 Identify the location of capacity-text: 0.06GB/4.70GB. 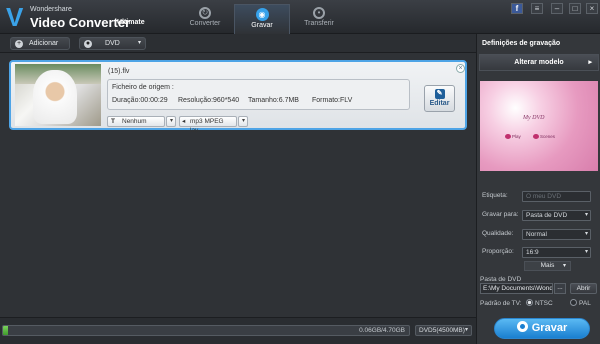
(382, 330).